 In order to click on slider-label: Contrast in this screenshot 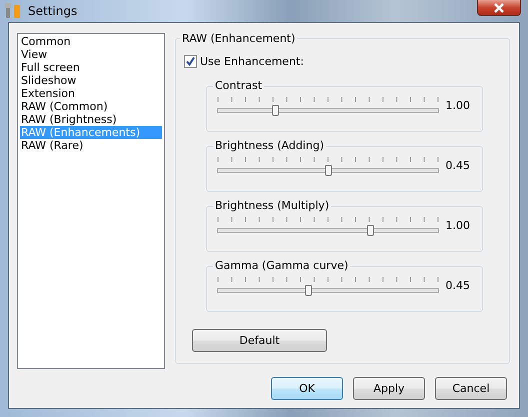, I will do `click(238, 85)`.